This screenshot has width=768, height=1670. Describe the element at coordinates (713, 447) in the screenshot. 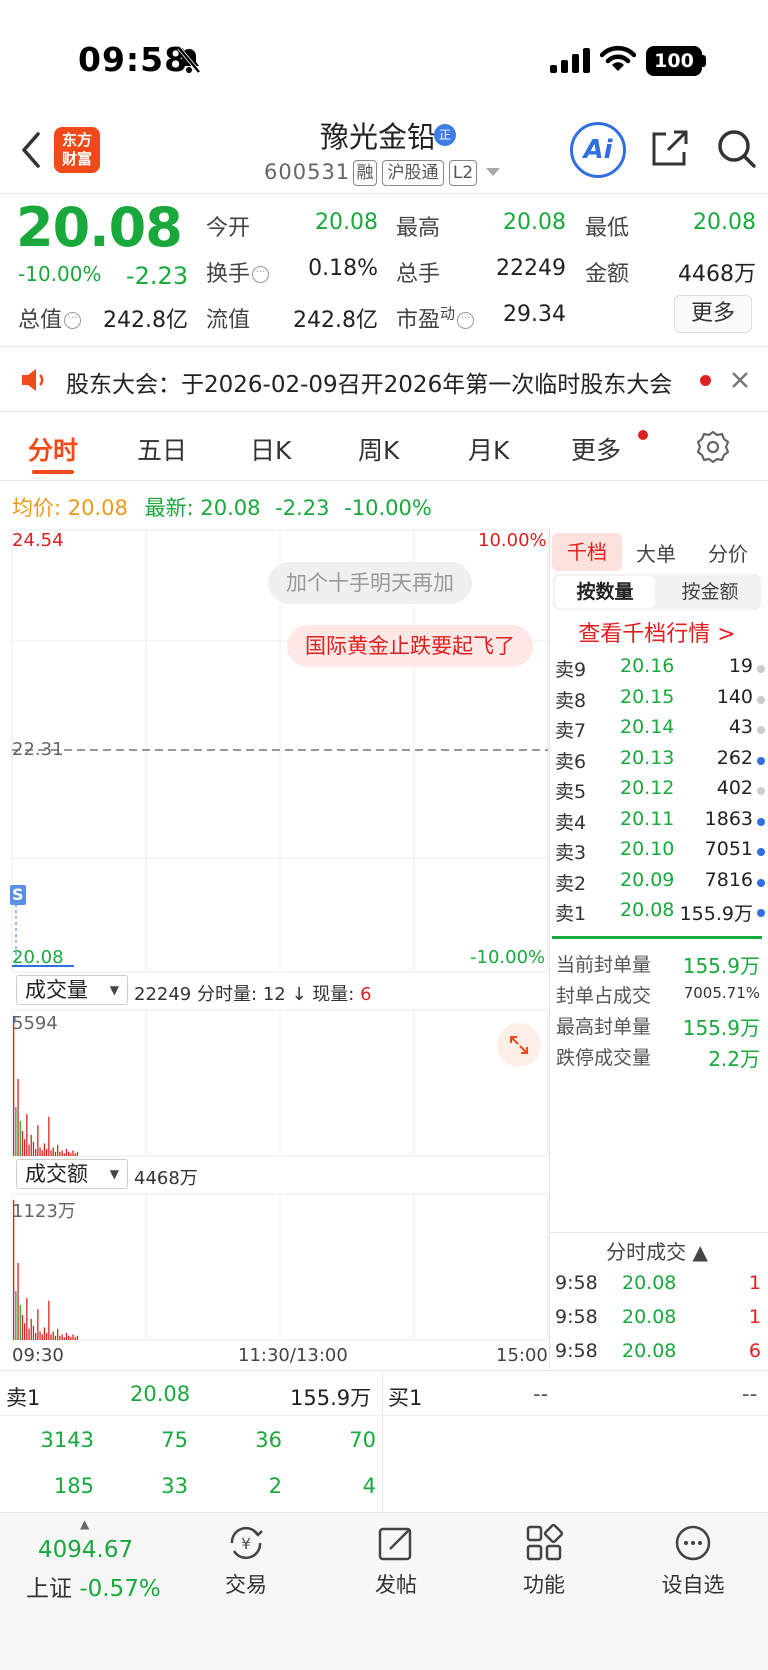

I see `gear-icon` at that location.